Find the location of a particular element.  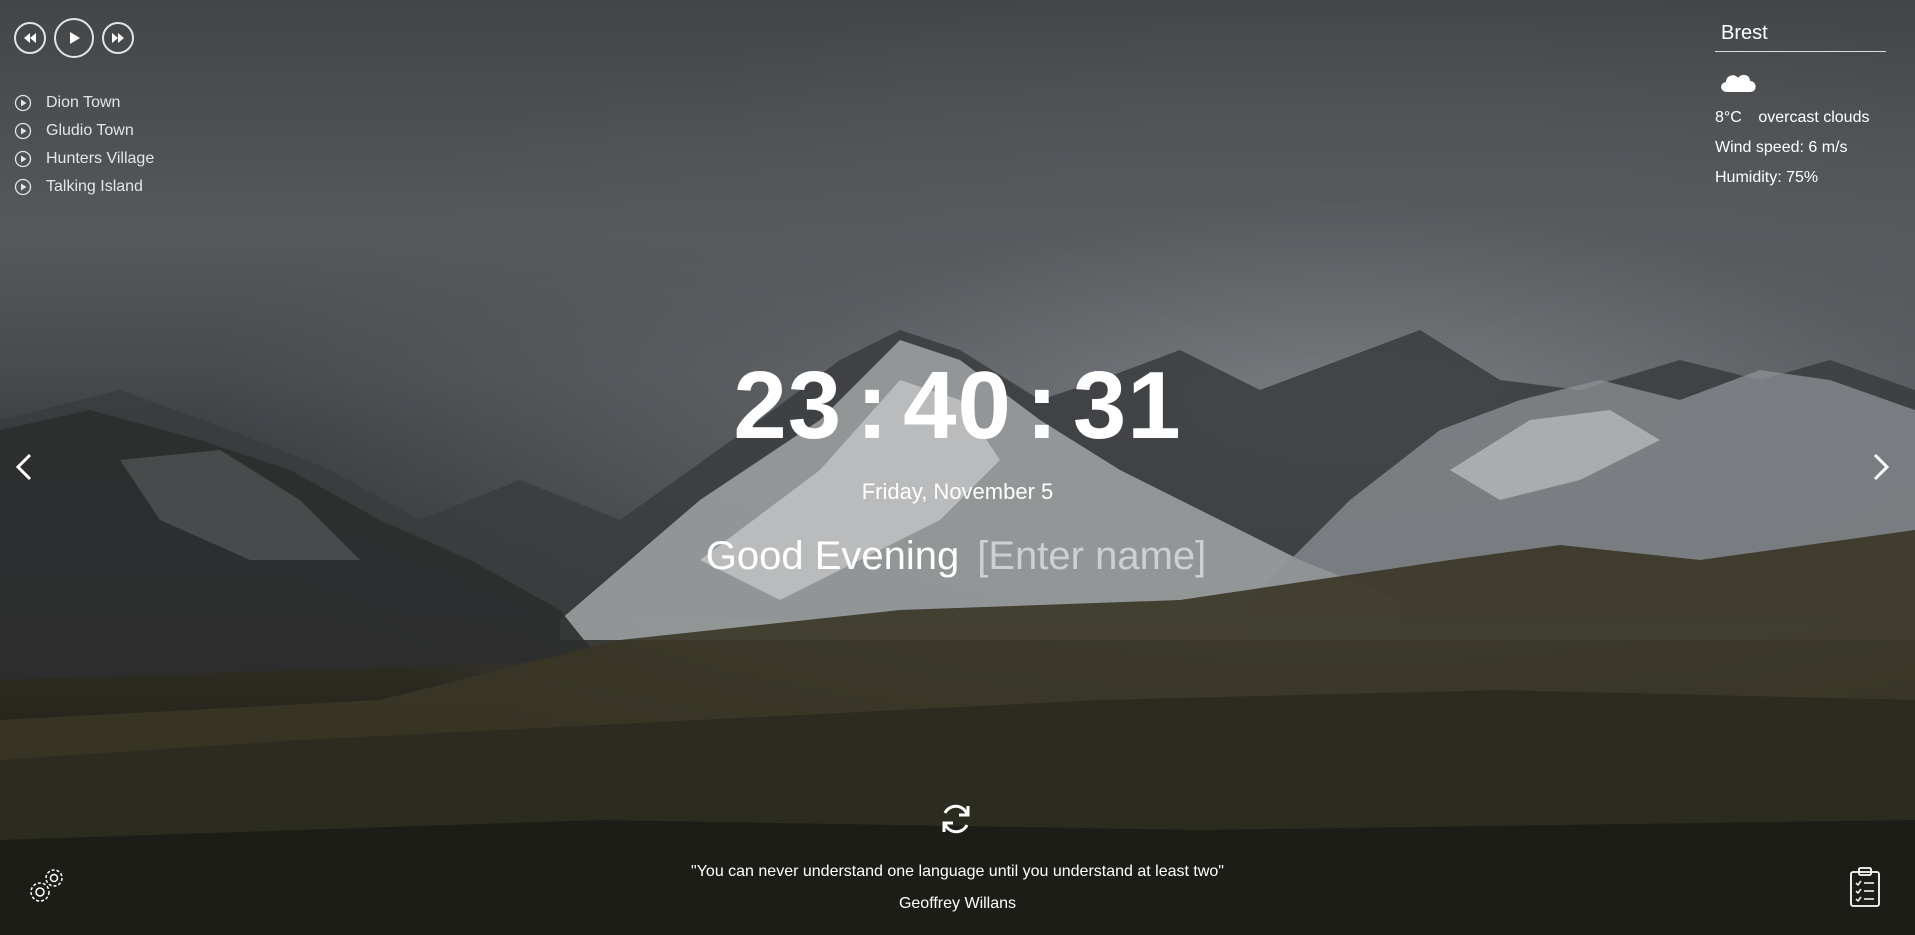

chevron-left-icon is located at coordinates (24, 467).